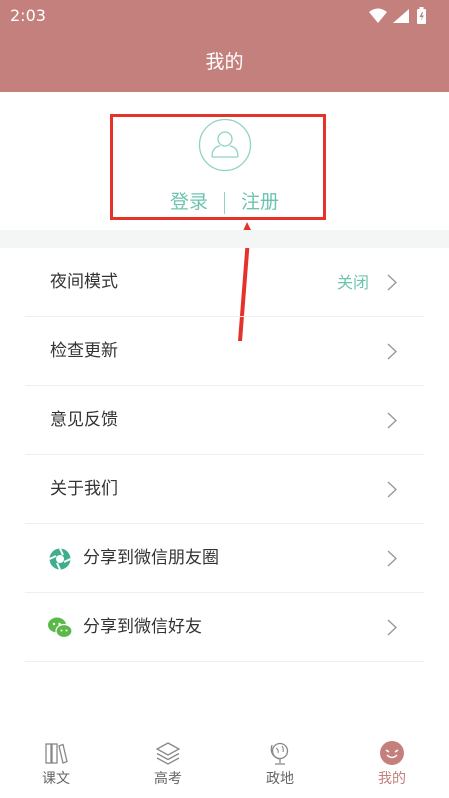 This screenshot has width=449, height=798. I want to click on tab-label: 政地, so click(280, 779).